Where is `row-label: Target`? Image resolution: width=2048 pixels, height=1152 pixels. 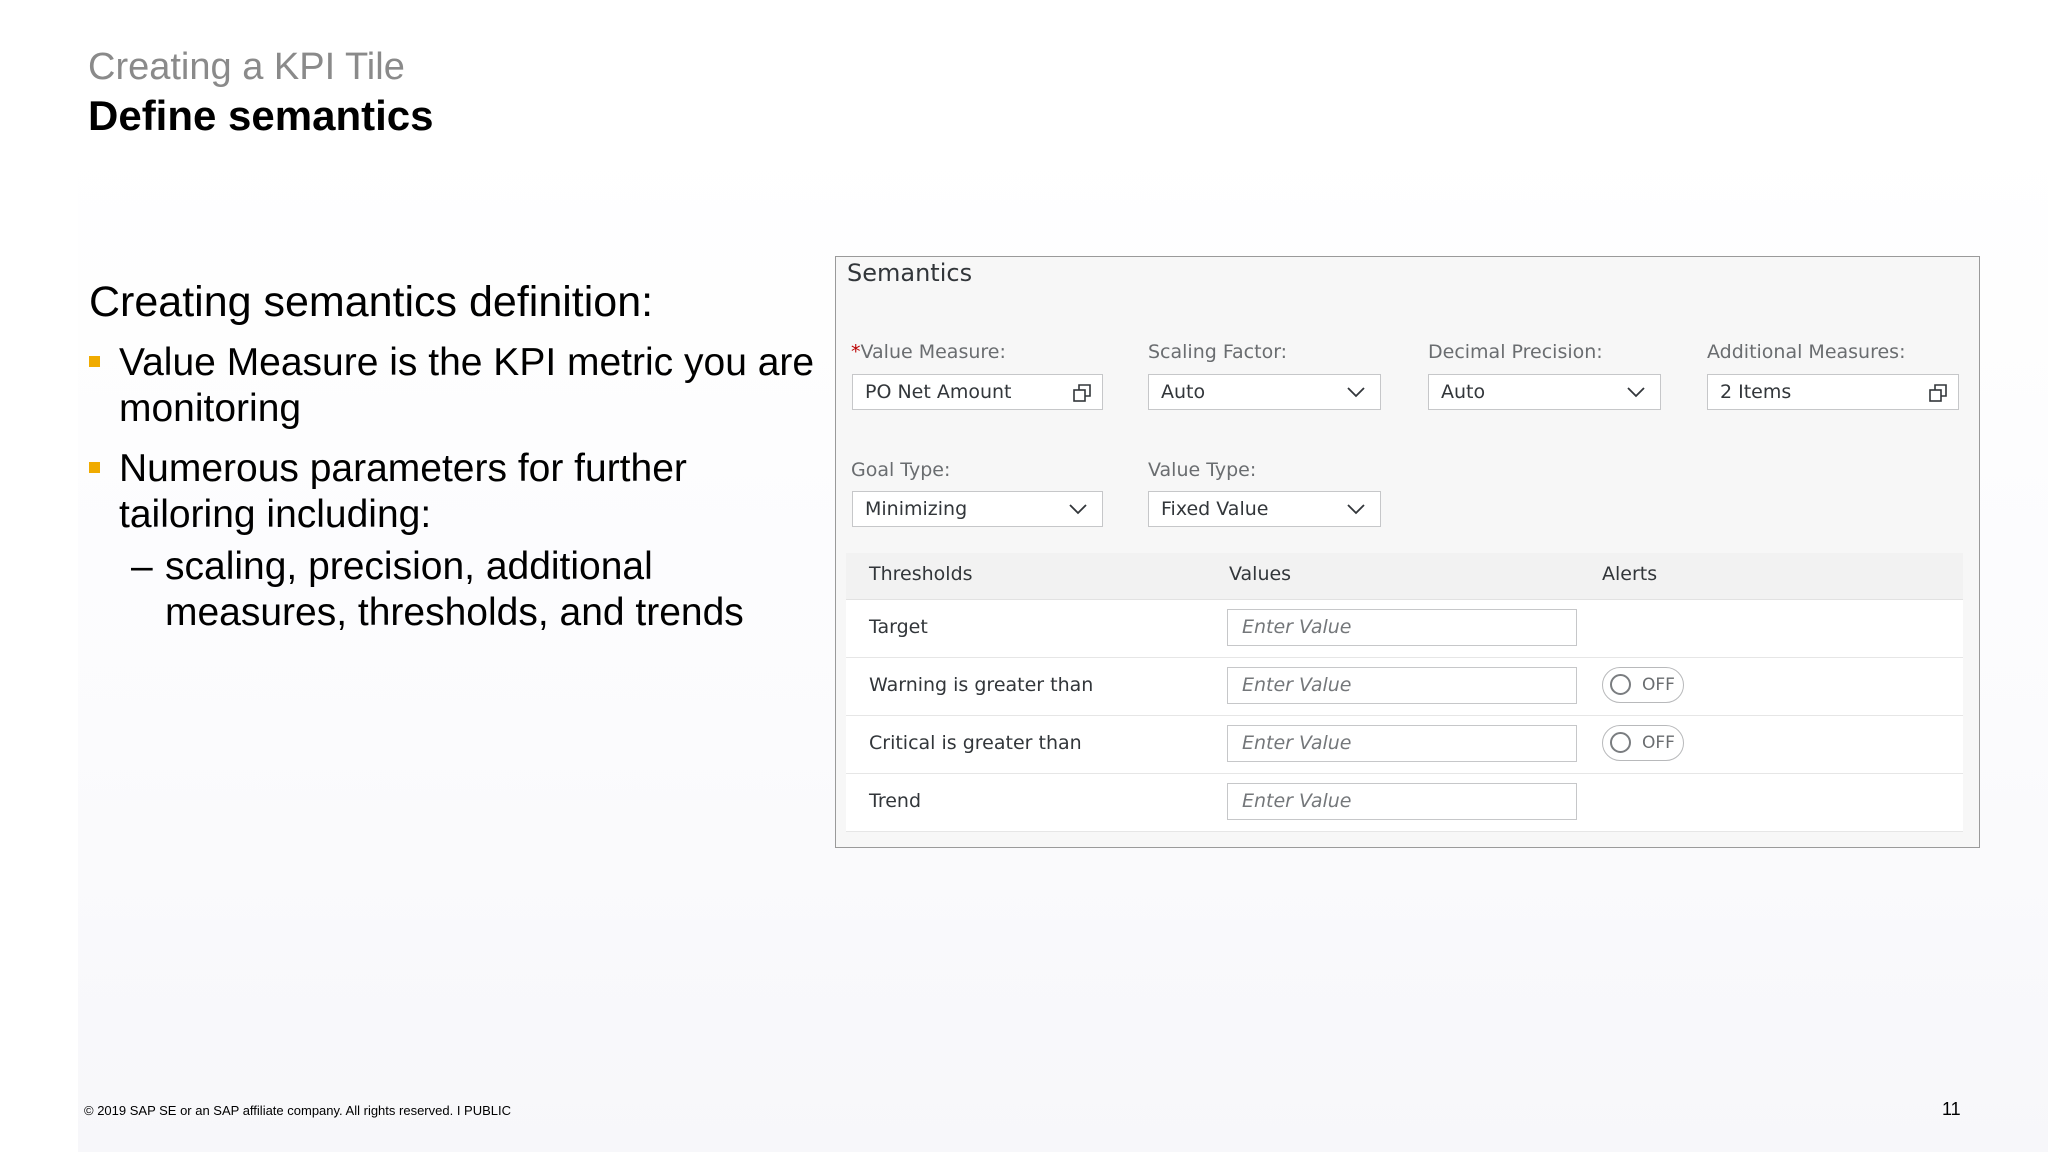 row-label: Target is located at coordinates (898, 627).